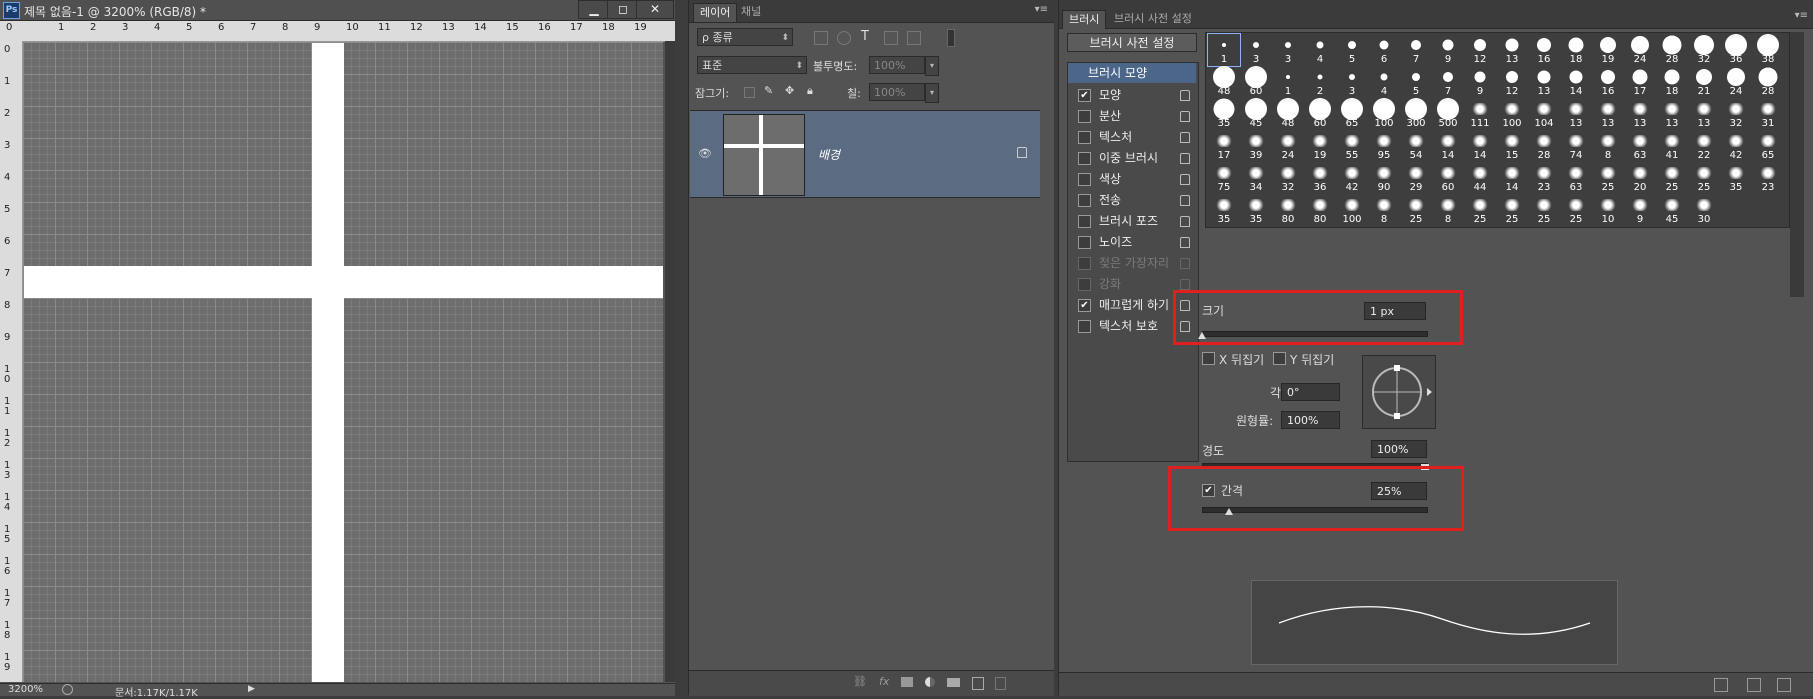  Describe the element at coordinates (1310, 420) in the screenshot. I see `roundness-field: 100%` at that location.